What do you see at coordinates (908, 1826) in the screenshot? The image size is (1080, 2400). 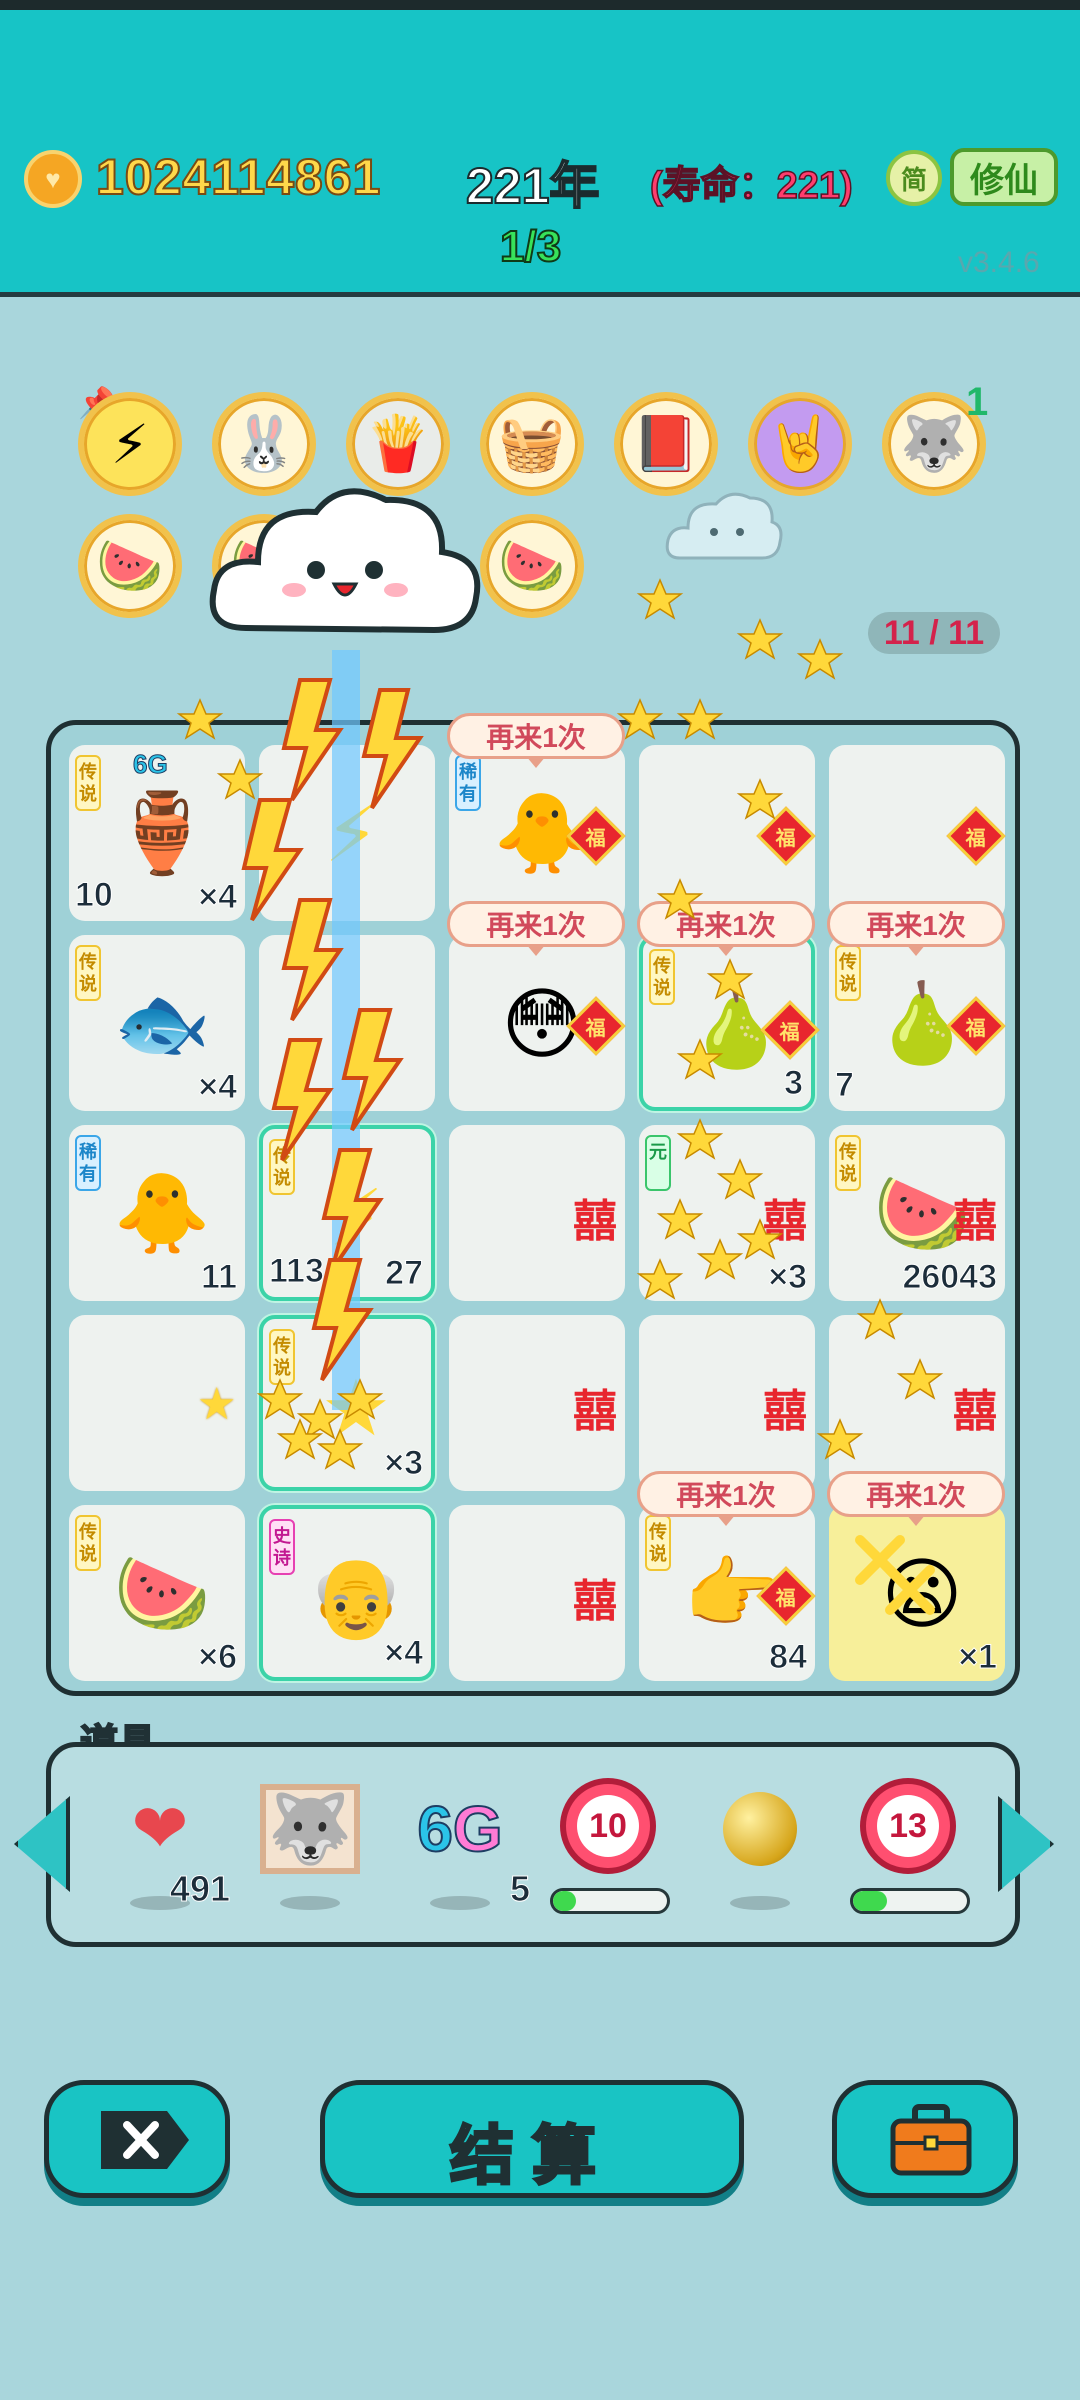 I see `target-icon: 13` at bounding box center [908, 1826].